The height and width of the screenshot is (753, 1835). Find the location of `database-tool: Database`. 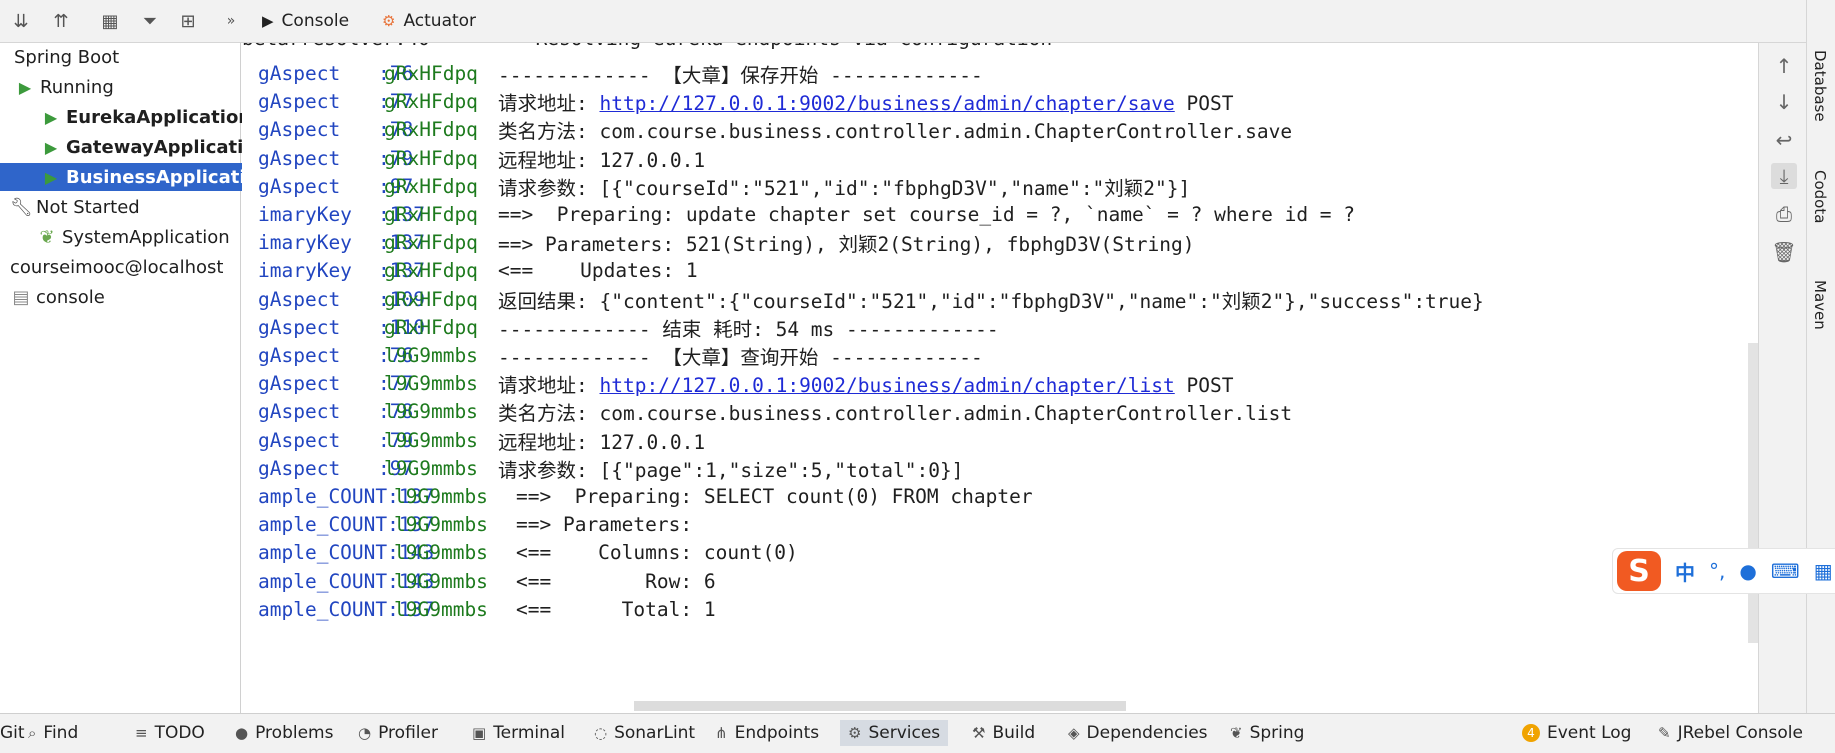

database-tool: Database is located at coordinates (1820, 86).